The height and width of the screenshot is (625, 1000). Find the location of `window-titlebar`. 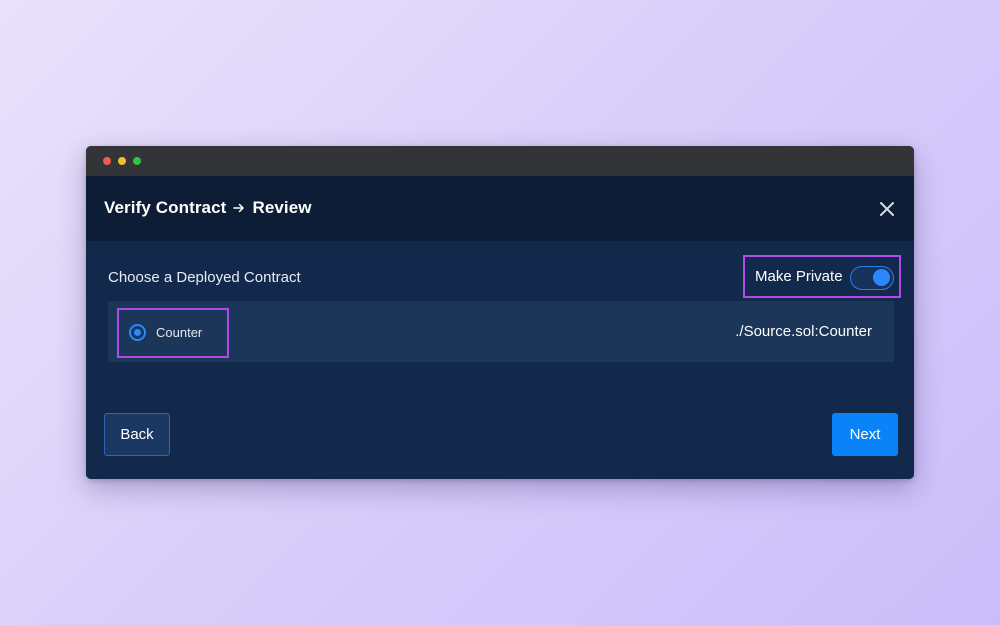

window-titlebar is located at coordinates (500, 161).